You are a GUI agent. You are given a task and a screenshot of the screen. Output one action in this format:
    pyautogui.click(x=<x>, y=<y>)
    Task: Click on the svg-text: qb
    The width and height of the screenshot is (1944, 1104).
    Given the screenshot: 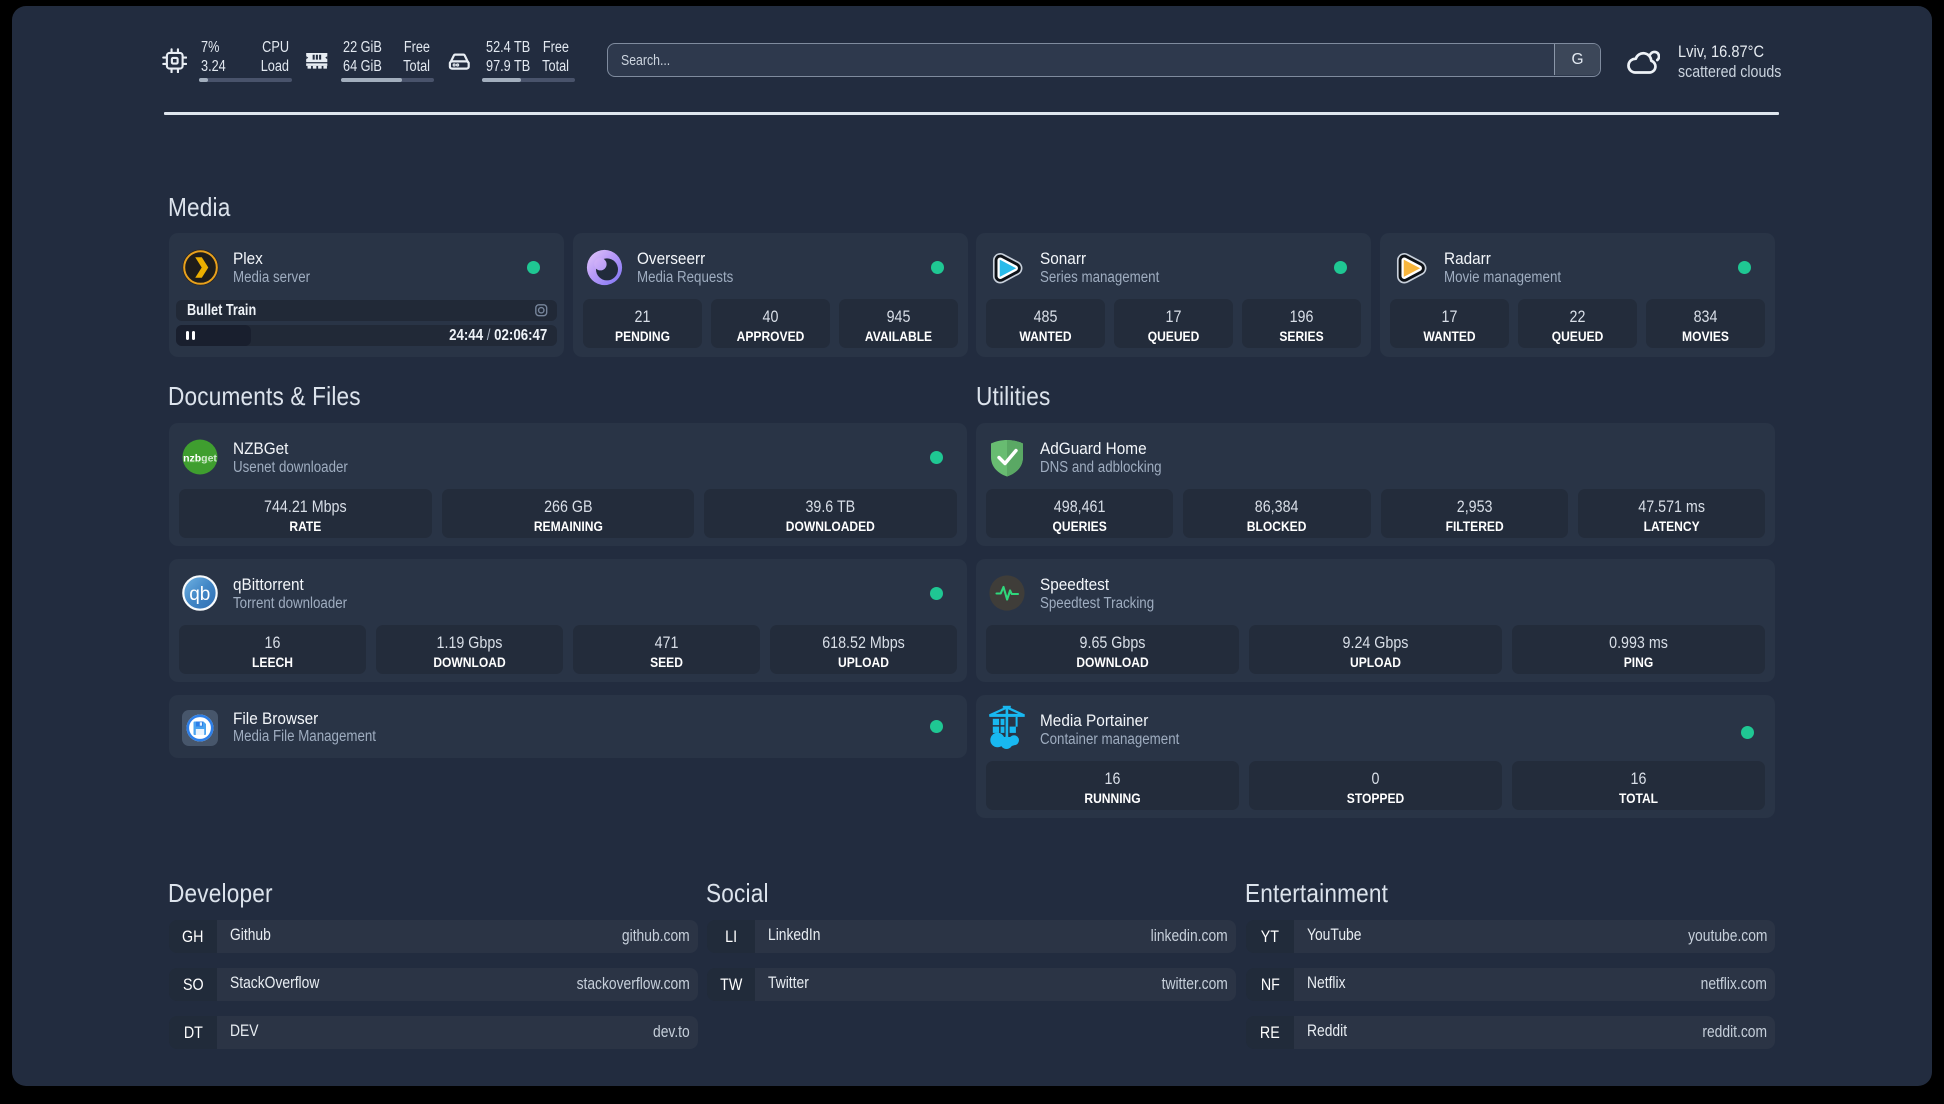 What is the action you would take?
    pyautogui.click(x=199, y=594)
    